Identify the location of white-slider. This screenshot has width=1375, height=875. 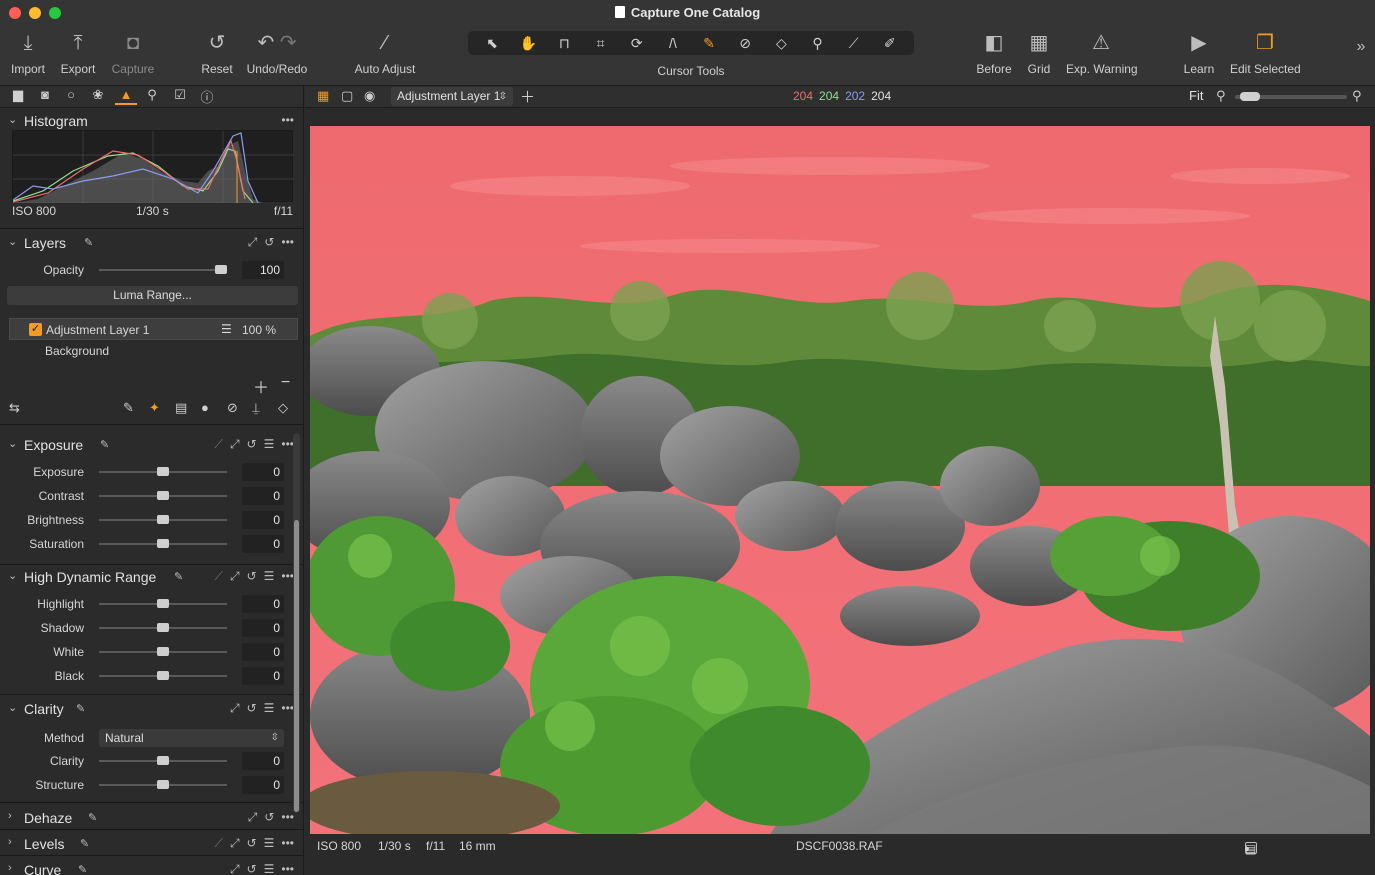
(163, 651).